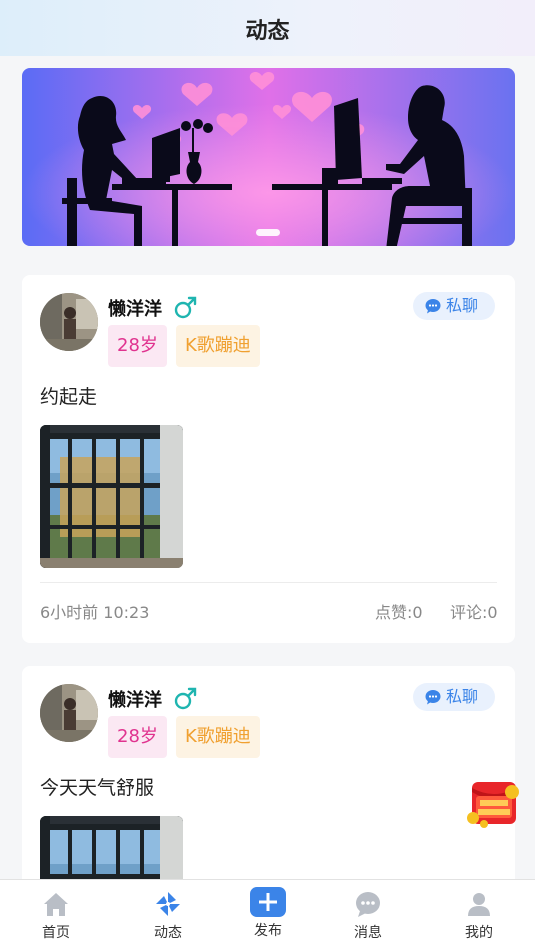  I want to click on divider, so click(268, 582).